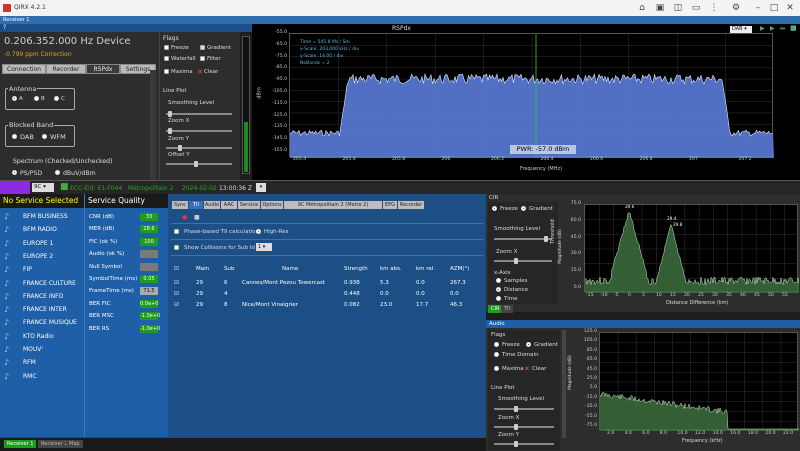  Describe the element at coordinates (261, 187) in the screenshot. I see `info-dropdown: ▾` at that location.